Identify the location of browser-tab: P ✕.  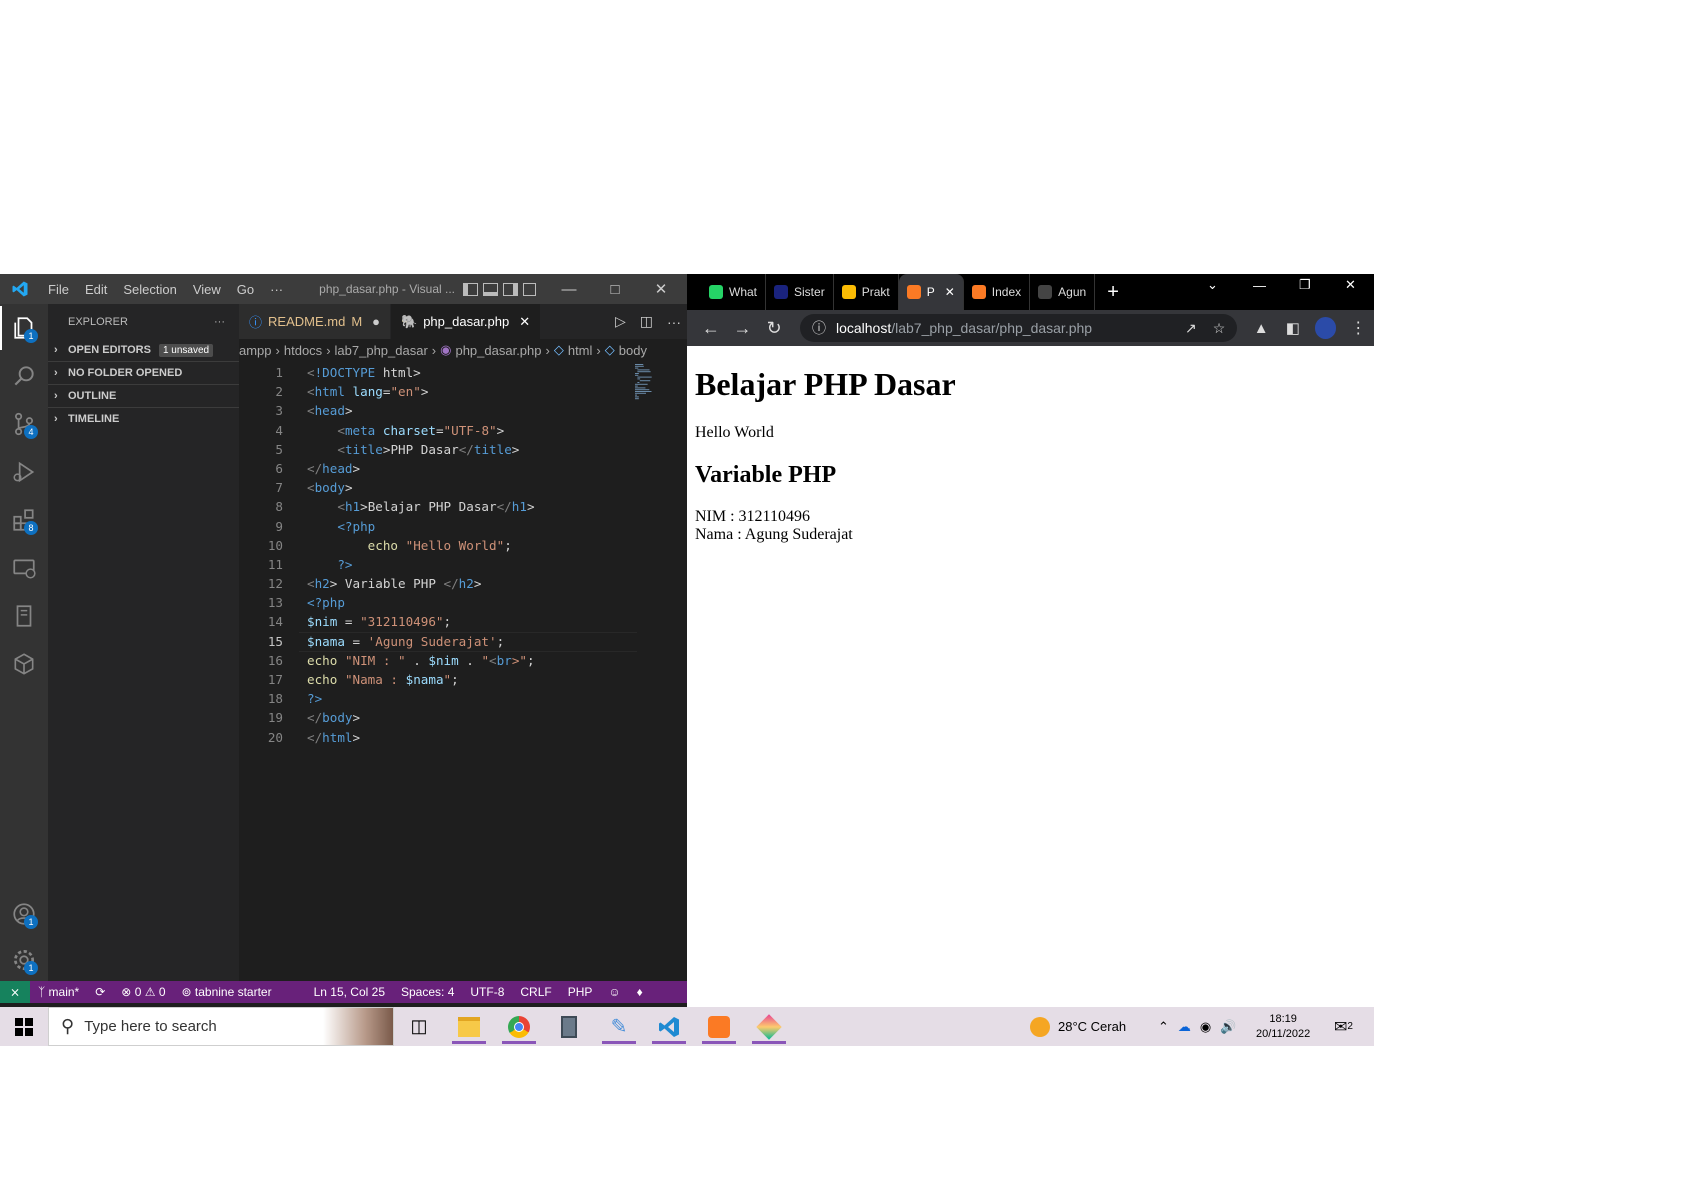
(931, 292).